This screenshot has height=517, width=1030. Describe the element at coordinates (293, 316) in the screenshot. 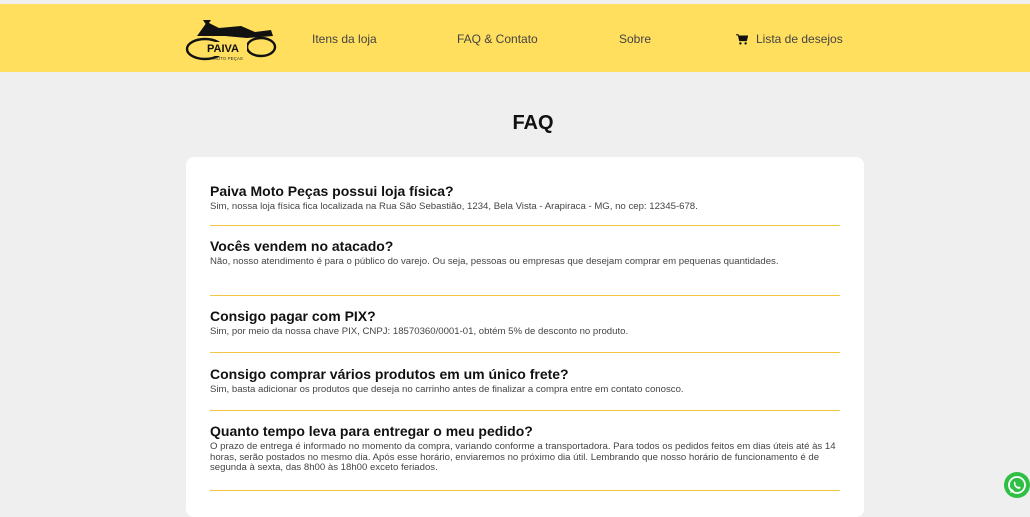

I see `faq-question: Consigo pagar com PIX?` at that location.